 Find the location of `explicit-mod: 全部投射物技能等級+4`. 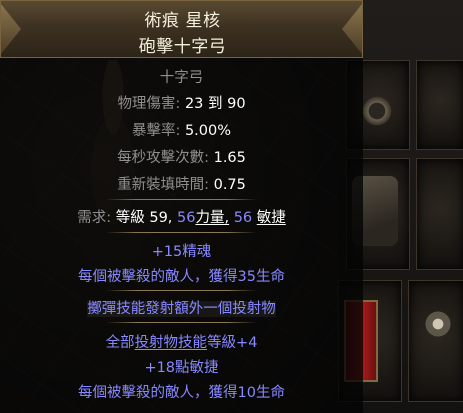

explicit-mod: 全部投射物技能等級+4 is located at coordinates (181, 341).